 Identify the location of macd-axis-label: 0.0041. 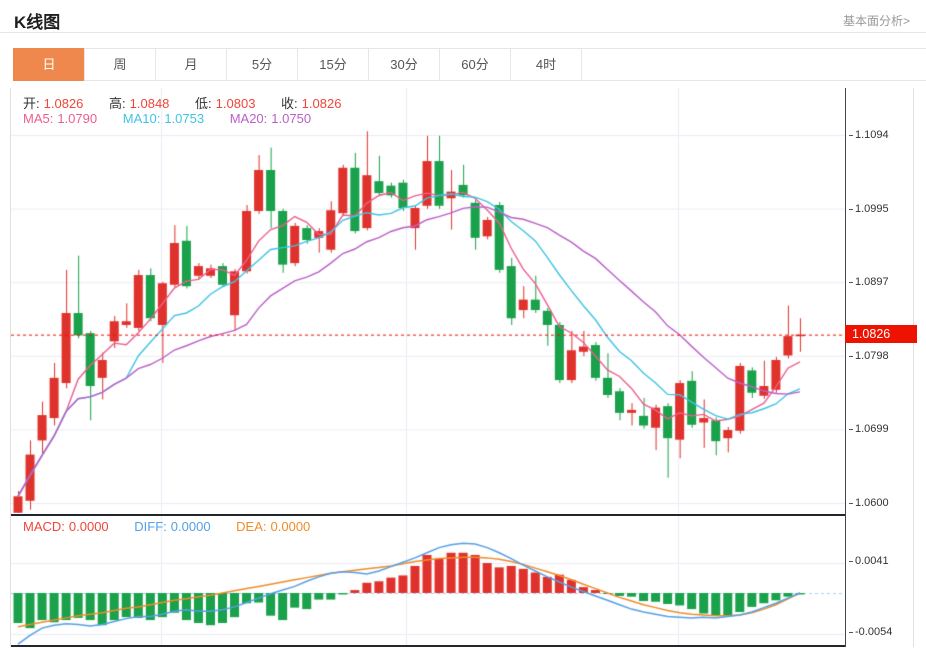
(869, 561).